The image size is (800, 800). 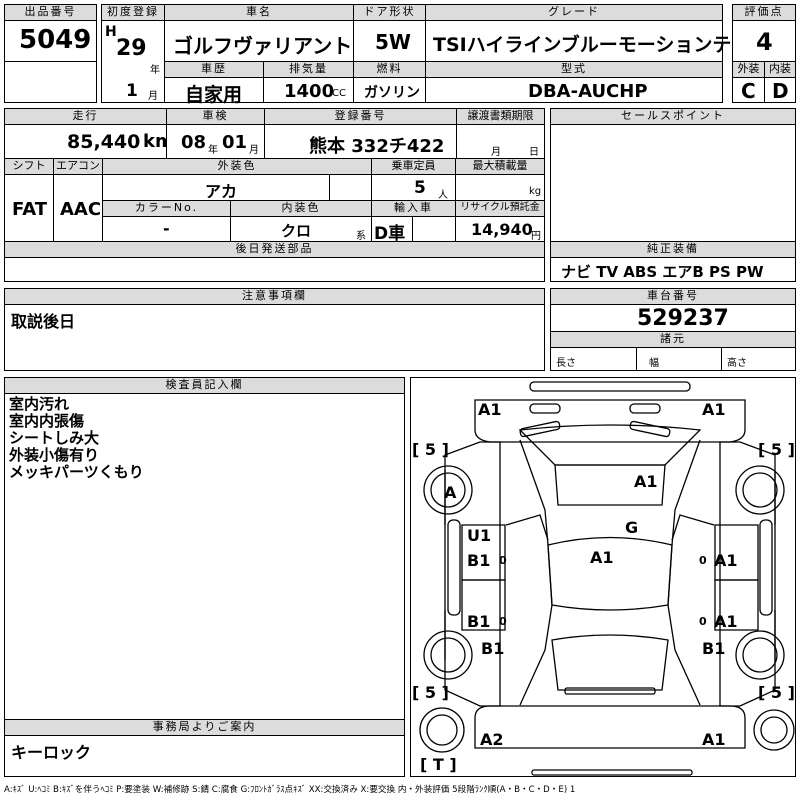 What do you see at coordinates (478, 560) in the screenshot?
I see `mark-left-front-door: B1` at bounding box center [478, 560].